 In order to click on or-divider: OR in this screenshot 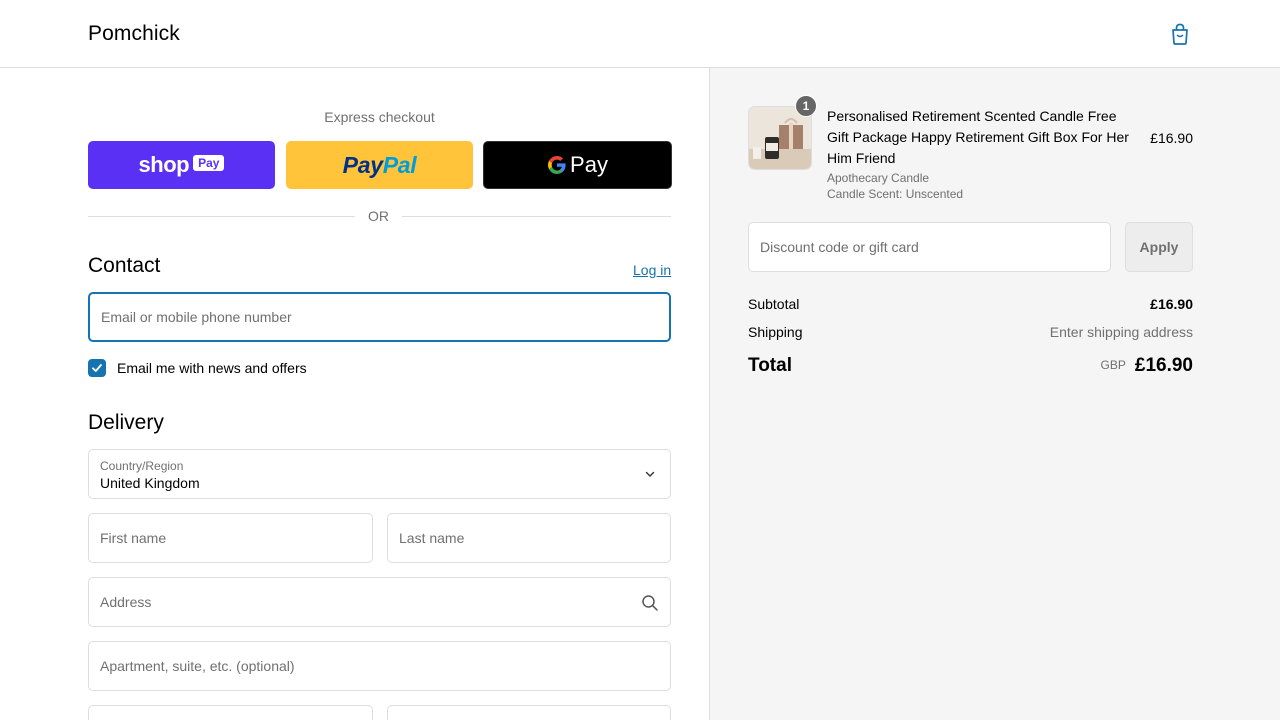, I will do `click(379, 217)`.